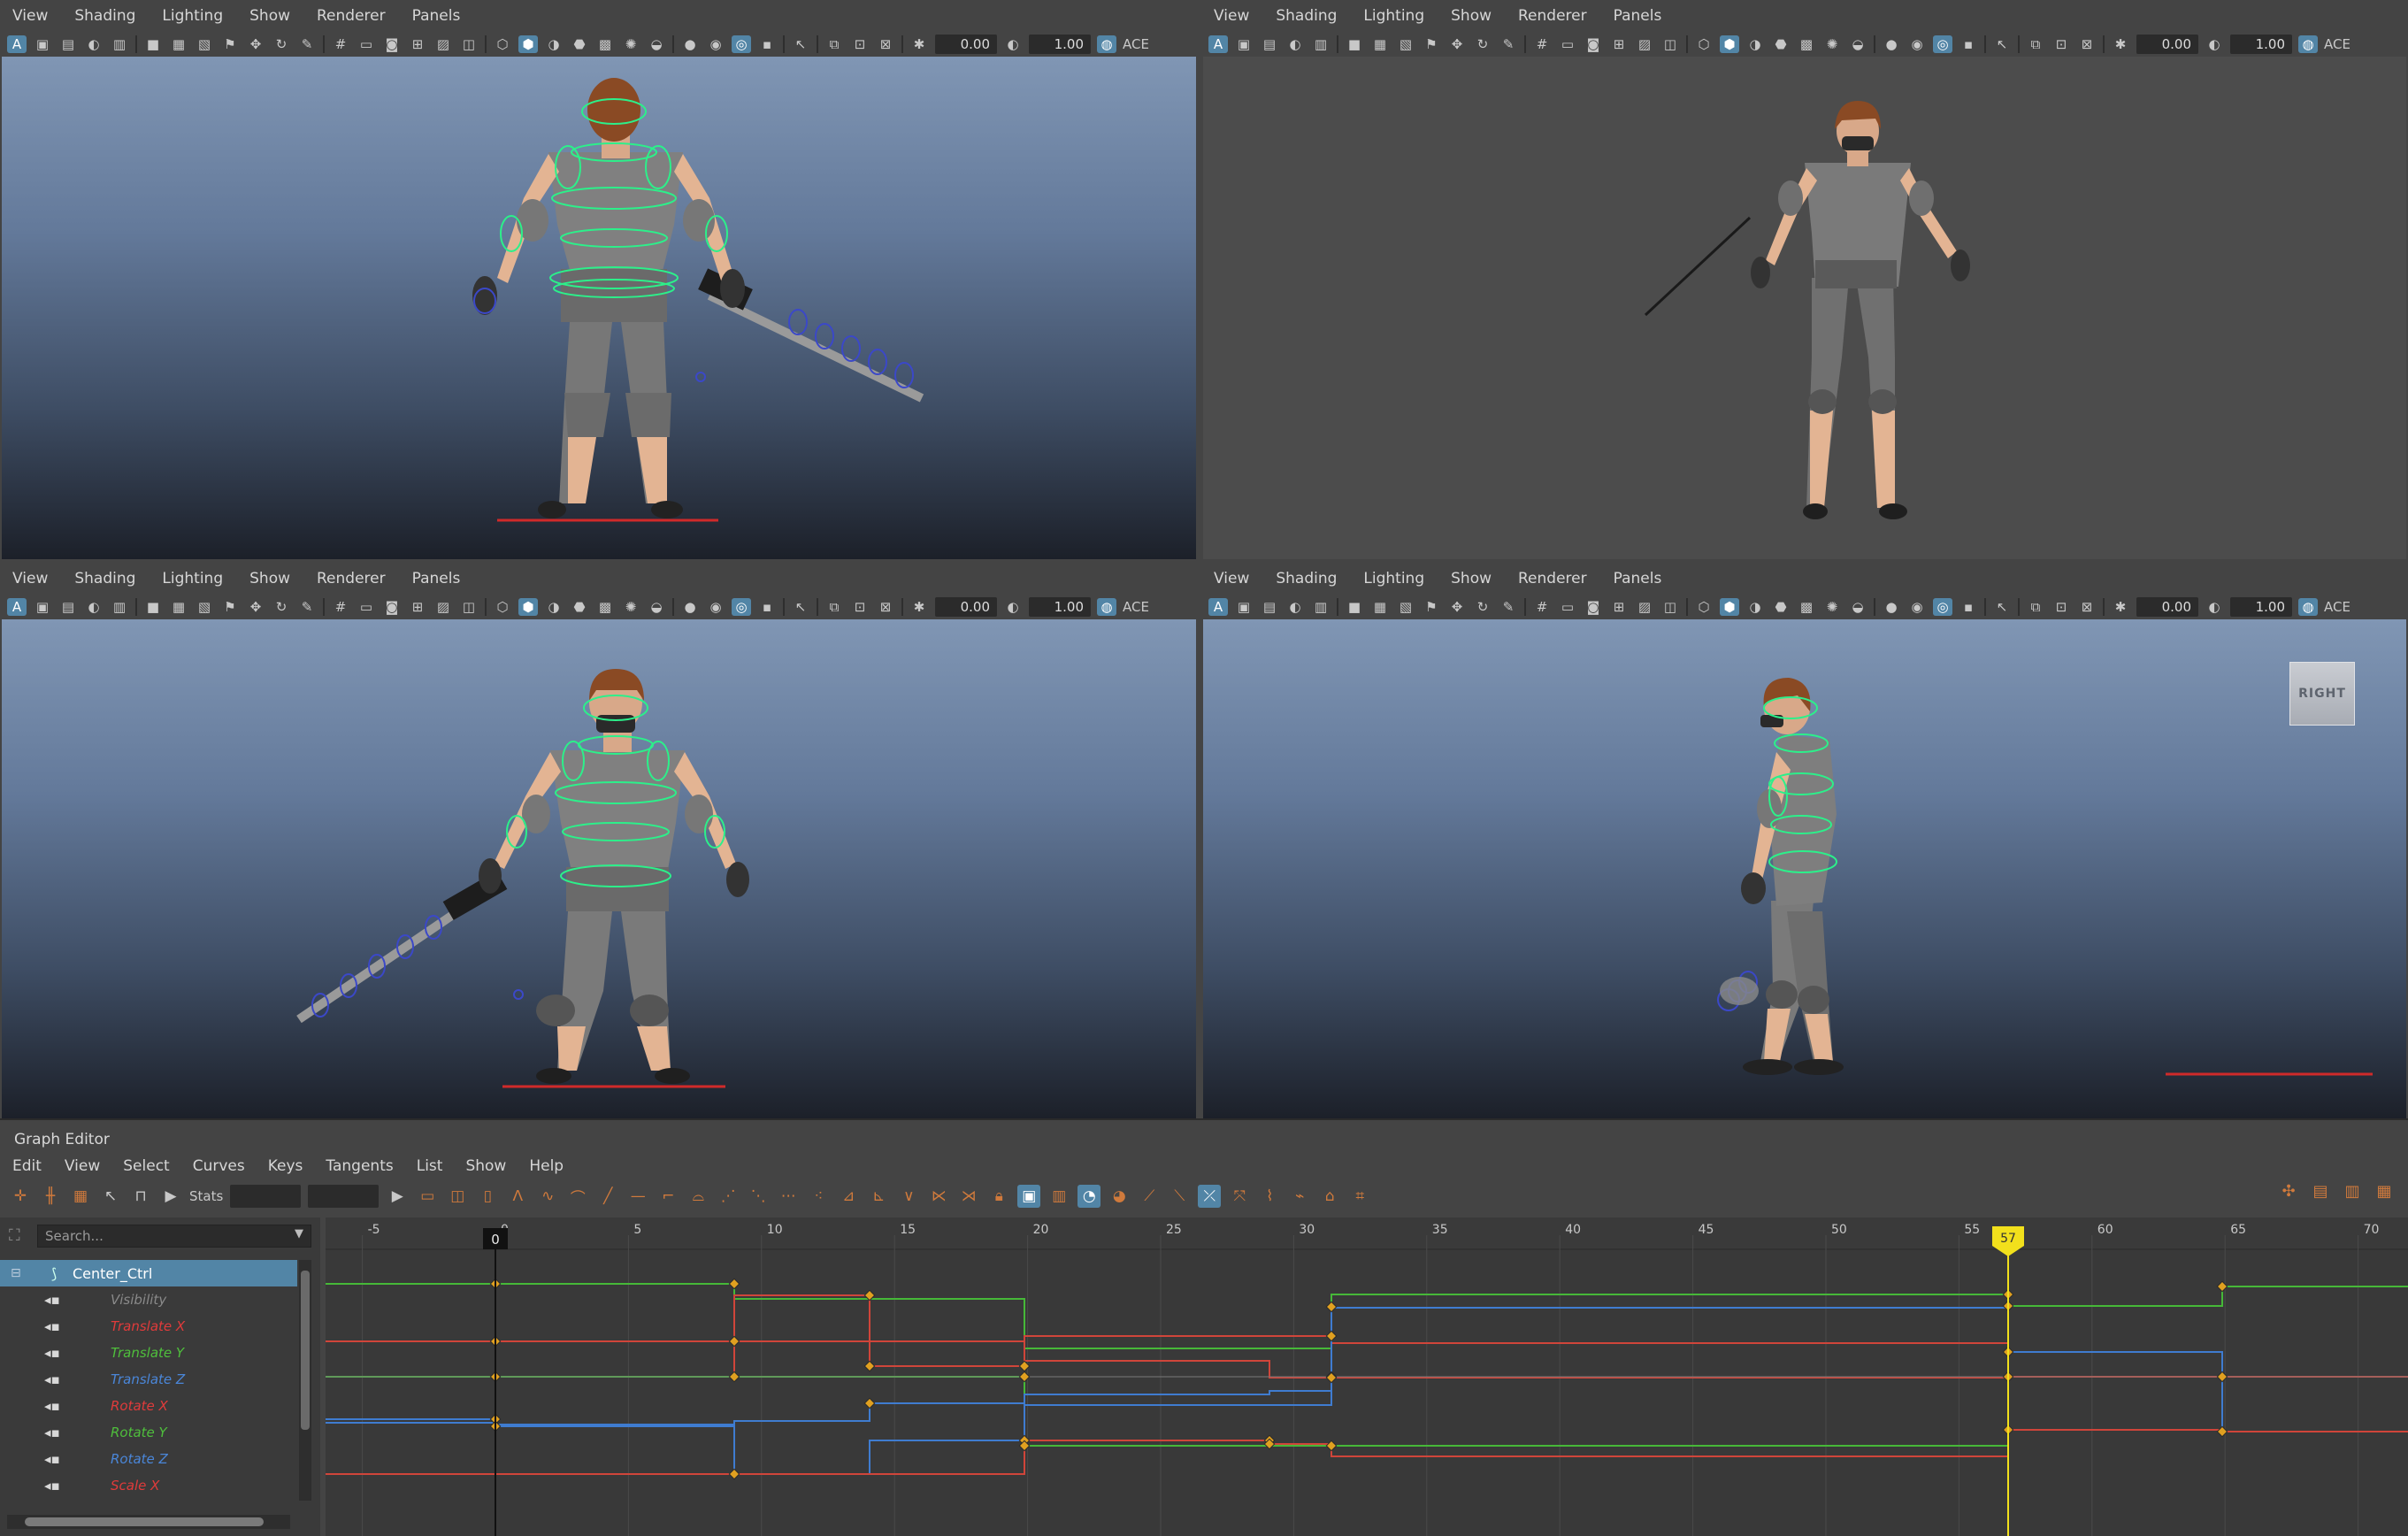  What do you see at coordinates (485, 1166) in the screenshot?
I see `menu-show: Show` at bounding box center [485, 1166].